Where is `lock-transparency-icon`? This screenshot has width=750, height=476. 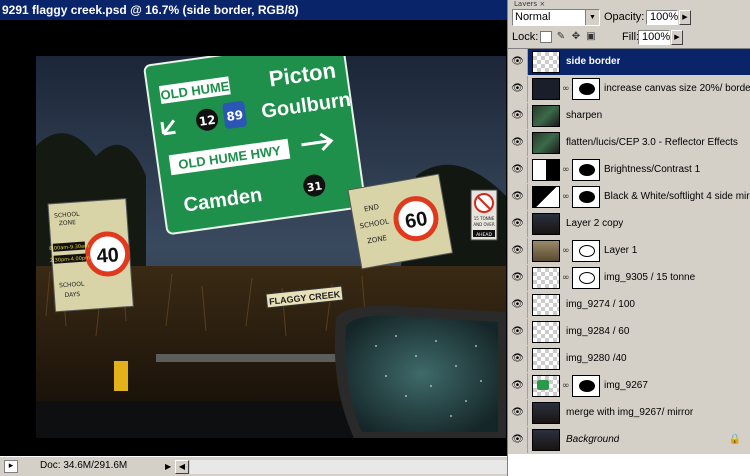 lock-transparency-icon is located at coordinates (546, 37).